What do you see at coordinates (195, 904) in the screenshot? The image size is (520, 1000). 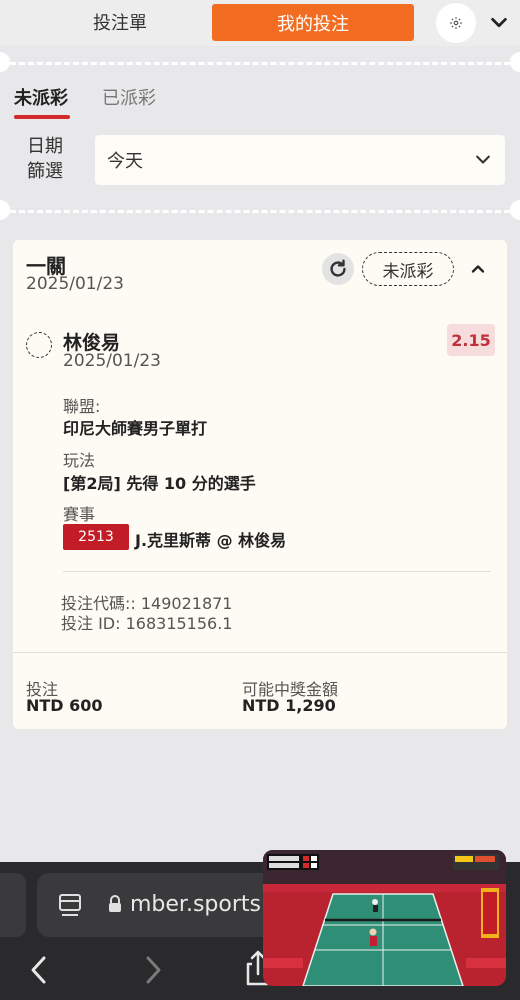 I see `url-text: mber.sports` at bounding box center [195, 904].